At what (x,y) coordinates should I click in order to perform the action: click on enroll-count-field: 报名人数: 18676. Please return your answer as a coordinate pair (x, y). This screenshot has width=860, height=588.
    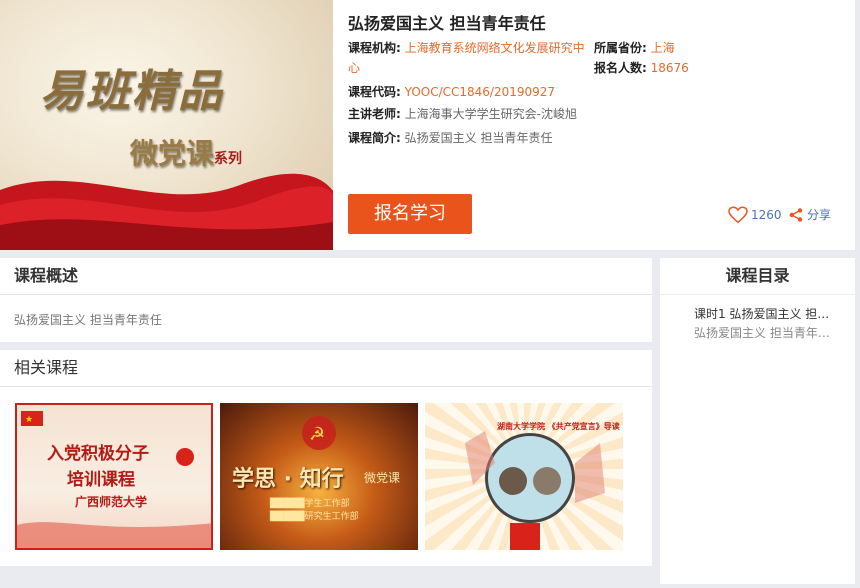
    Looking at the image, I should click on (641, 68).